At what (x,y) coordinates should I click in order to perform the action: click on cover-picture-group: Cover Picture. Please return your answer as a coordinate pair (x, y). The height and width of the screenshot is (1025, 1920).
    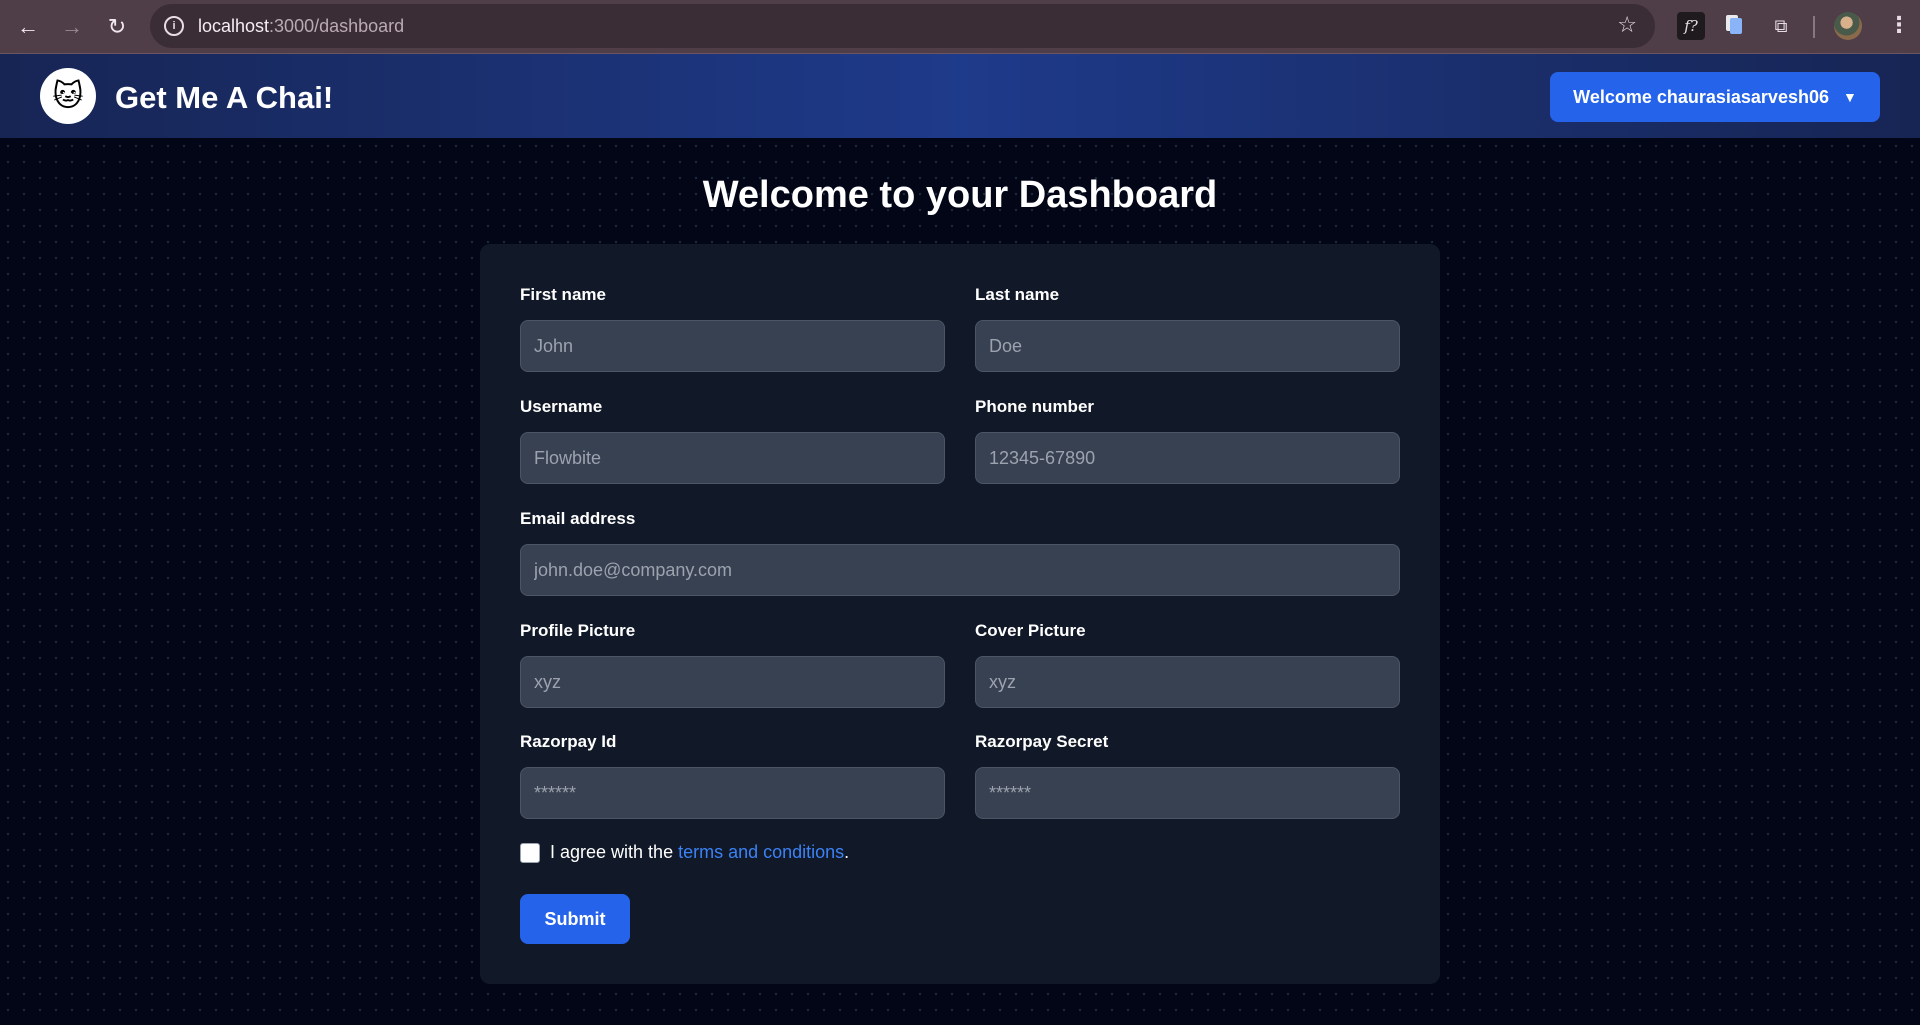
    Looking at the image, I should click on (1187, 664).